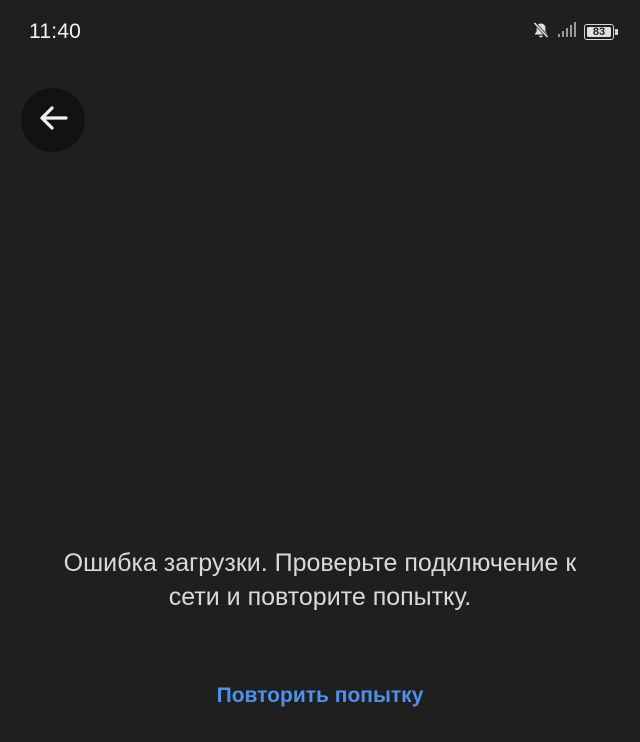  I want to click on status-icons: 83, so click(575, 32).